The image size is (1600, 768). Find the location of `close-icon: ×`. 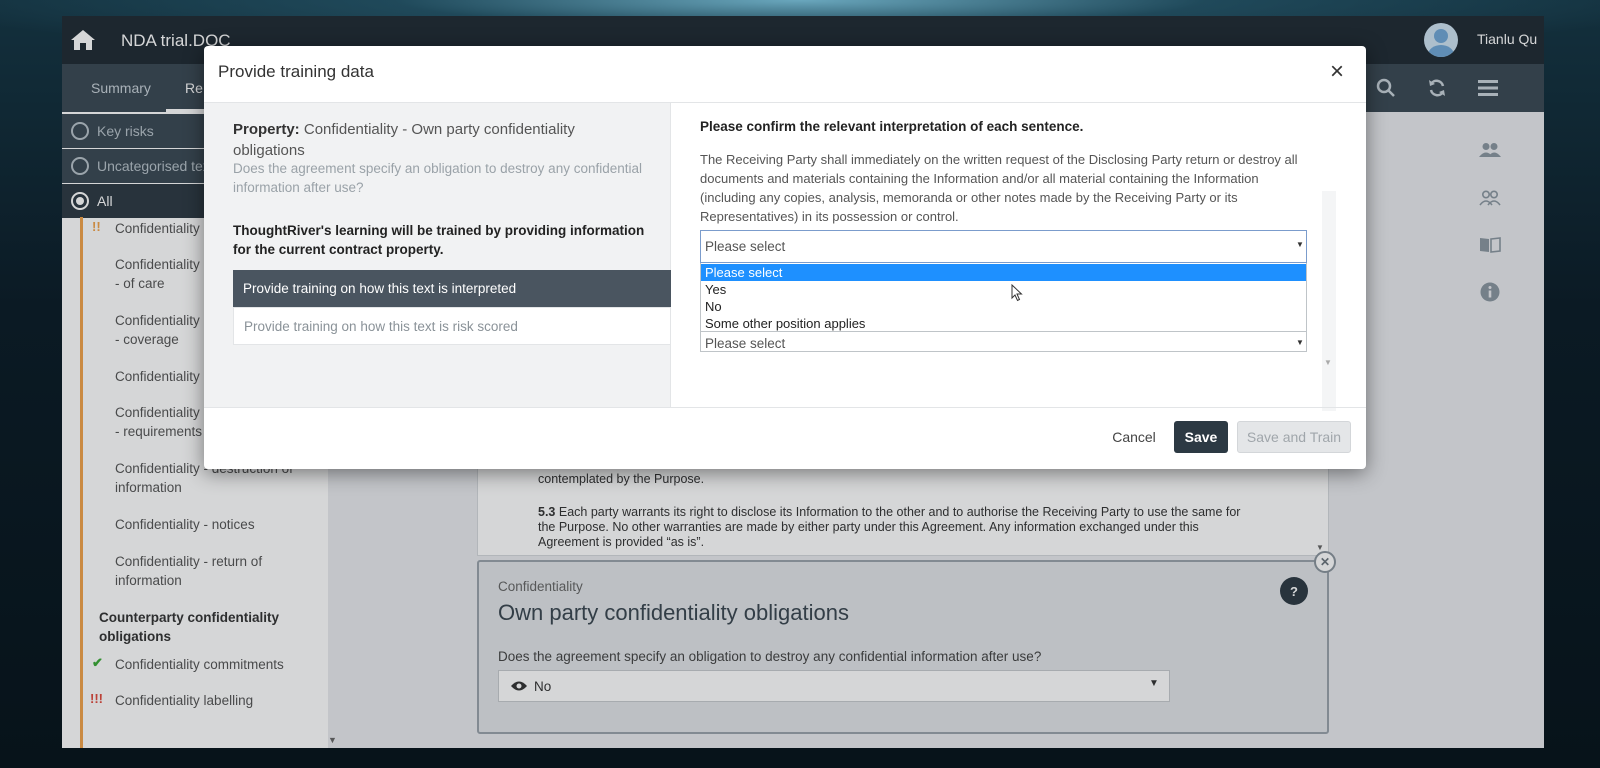

close-icon: × is located at coordinates (1337, 72).